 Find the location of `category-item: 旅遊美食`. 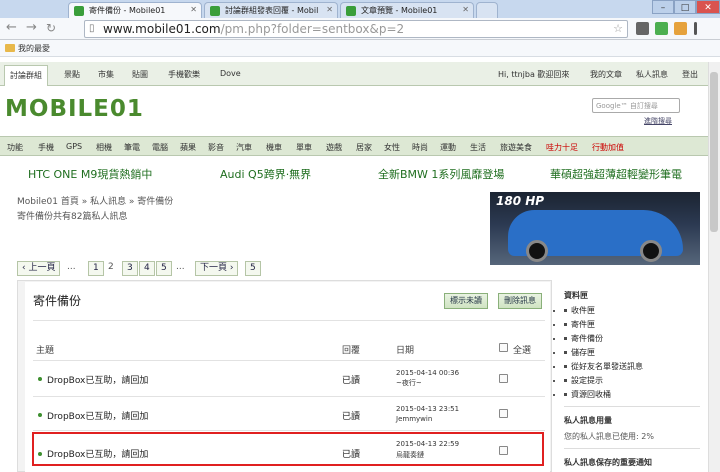

category-item: 旅遊美食 is located at coordinates (516, 147).